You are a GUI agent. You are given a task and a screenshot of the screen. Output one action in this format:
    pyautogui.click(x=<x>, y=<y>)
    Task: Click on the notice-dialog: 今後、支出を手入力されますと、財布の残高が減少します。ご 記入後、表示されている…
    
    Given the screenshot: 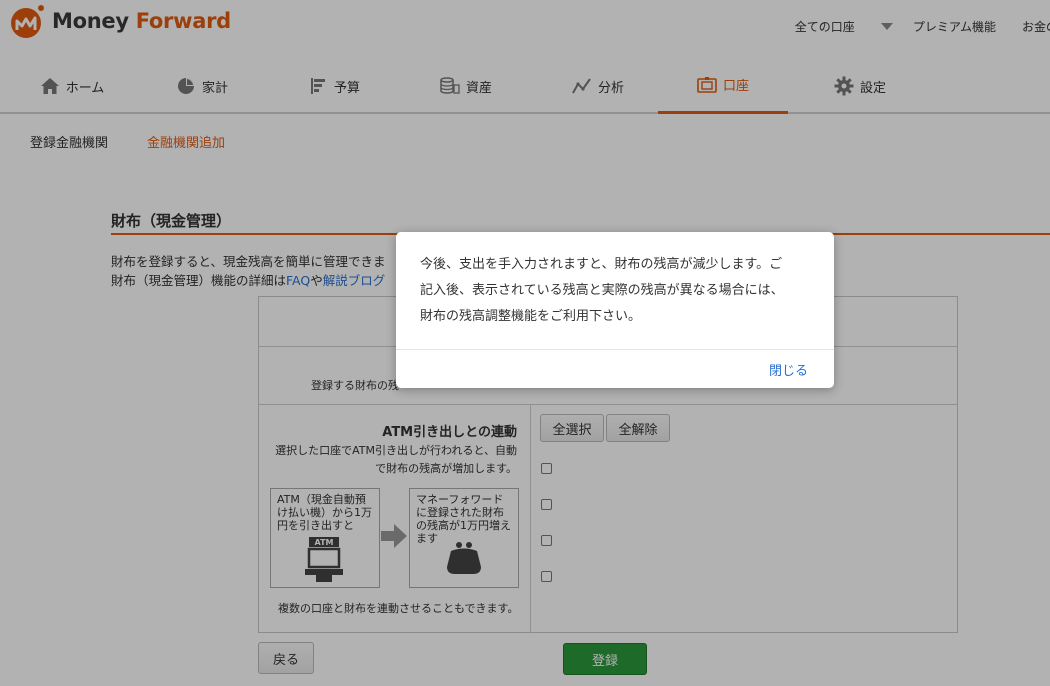 What is the action you would take?
    pyautogui.click(x=615, y=310)
    